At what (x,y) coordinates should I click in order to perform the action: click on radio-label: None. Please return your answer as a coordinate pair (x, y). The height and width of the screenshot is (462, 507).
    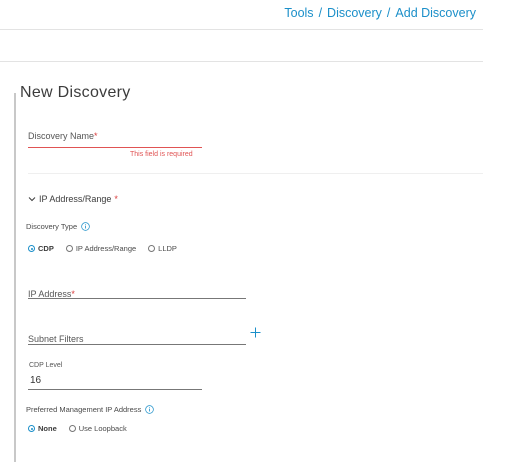
    Looking at the image, I should click on (47, 428).